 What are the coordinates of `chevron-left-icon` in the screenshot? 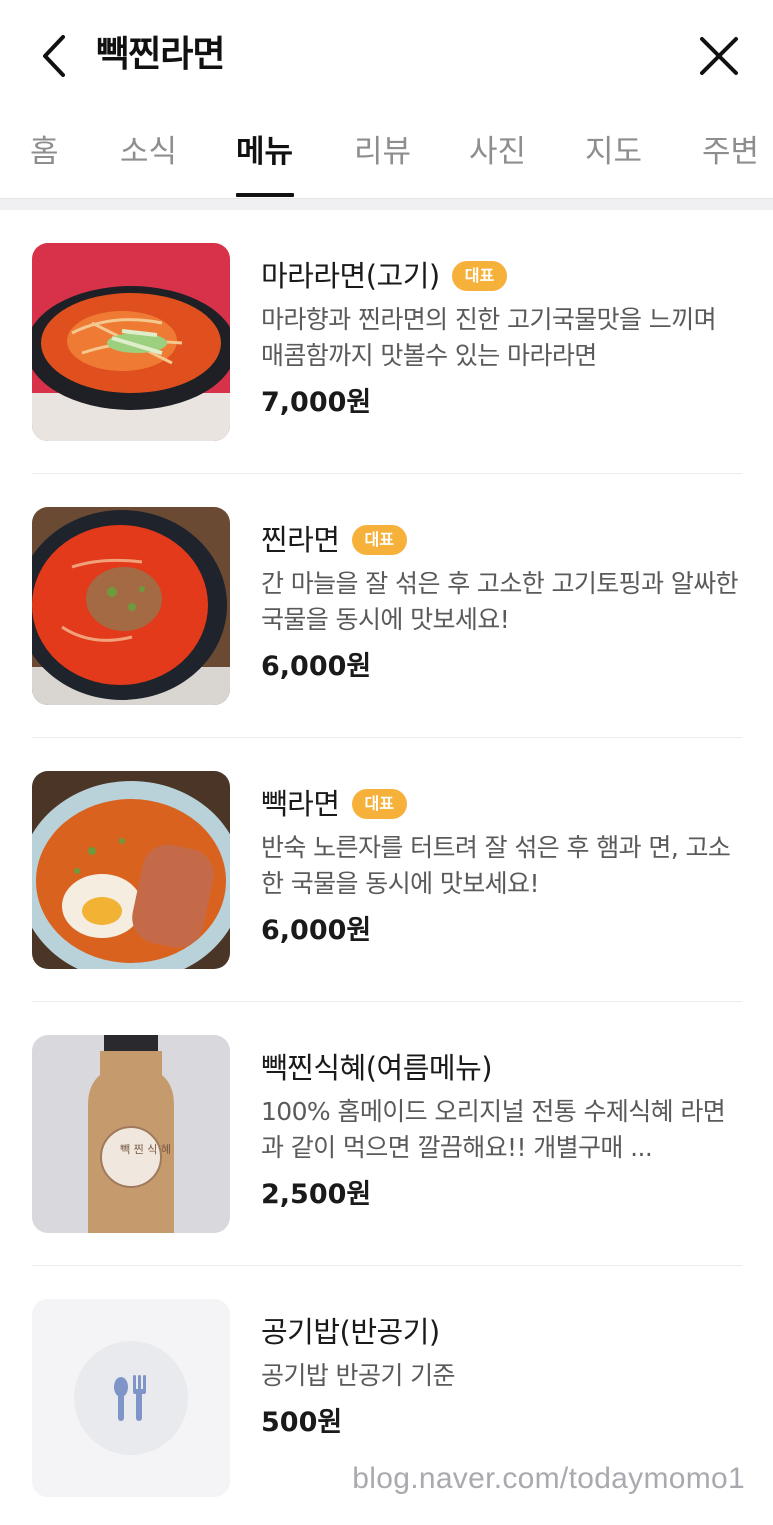 It's located at (54, 56).